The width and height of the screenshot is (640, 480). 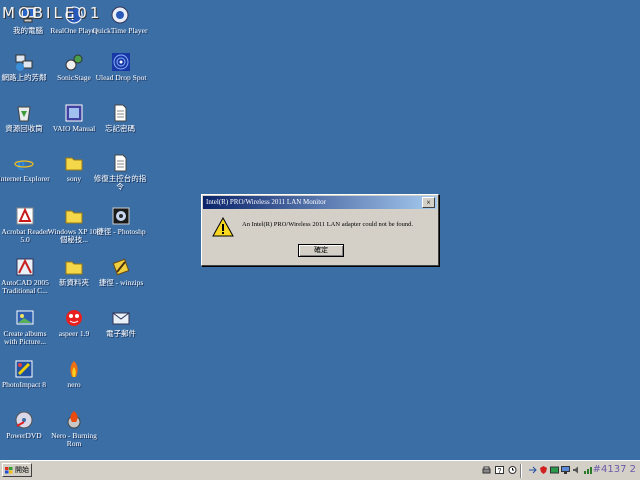 What do you see at coordinates (121, 62) in the screenshot?
I see `ulead-drop-spot-icon` at bounding box center [121, 62].